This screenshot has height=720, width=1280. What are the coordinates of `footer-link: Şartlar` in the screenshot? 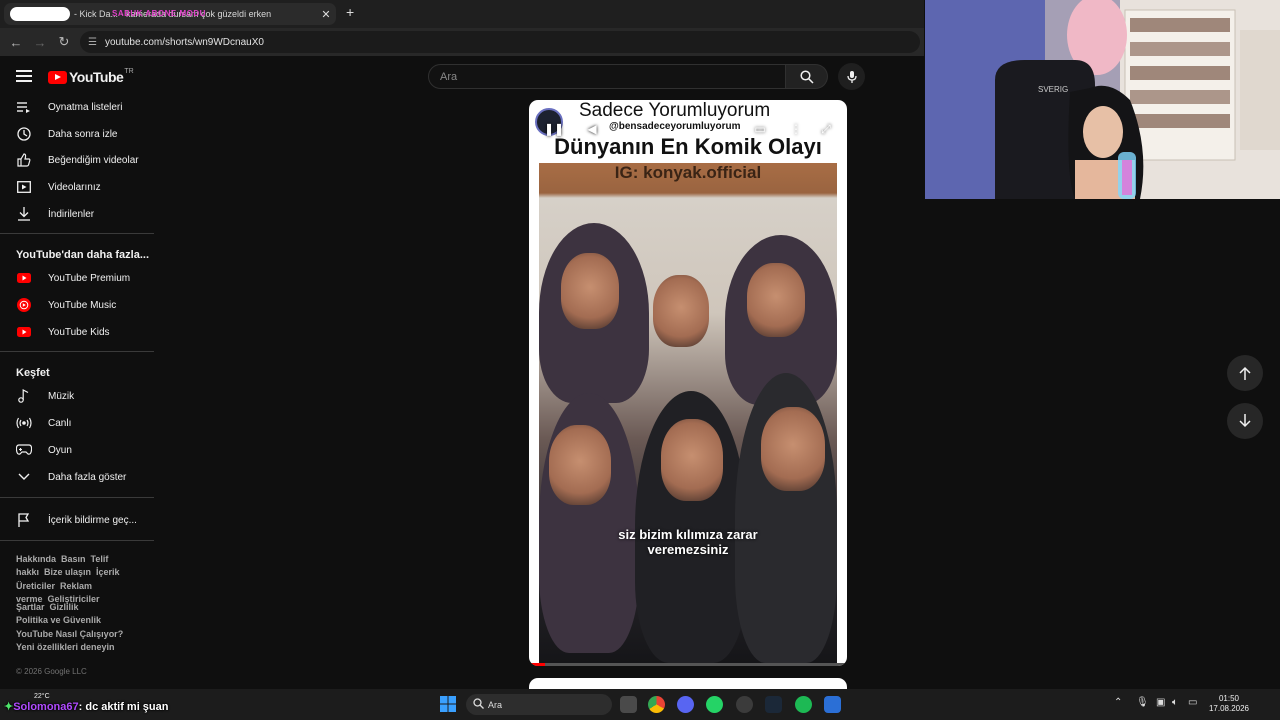 It's located at (30, 607).